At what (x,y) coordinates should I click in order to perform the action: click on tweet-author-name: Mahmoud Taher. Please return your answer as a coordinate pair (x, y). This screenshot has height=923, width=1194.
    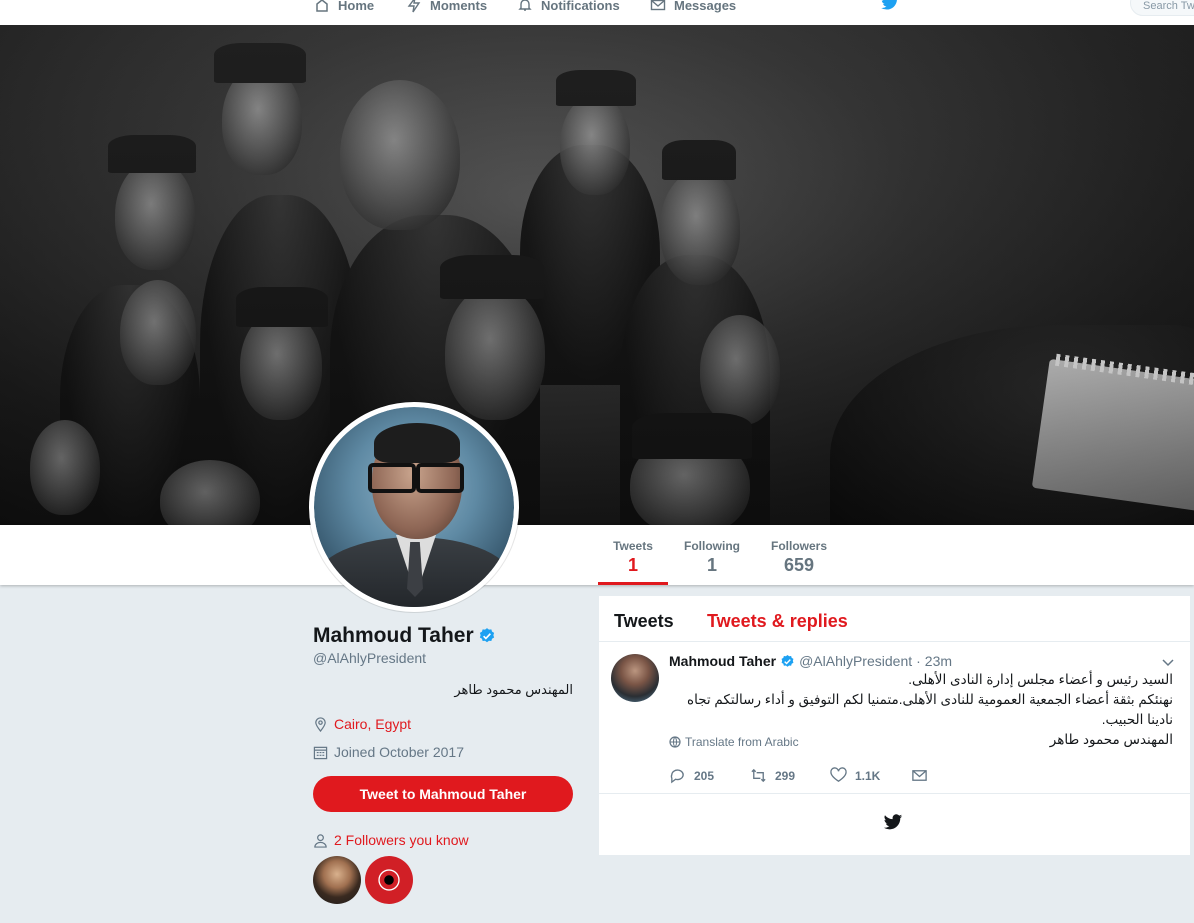
    Looking at the image, I should click on (722, 661).